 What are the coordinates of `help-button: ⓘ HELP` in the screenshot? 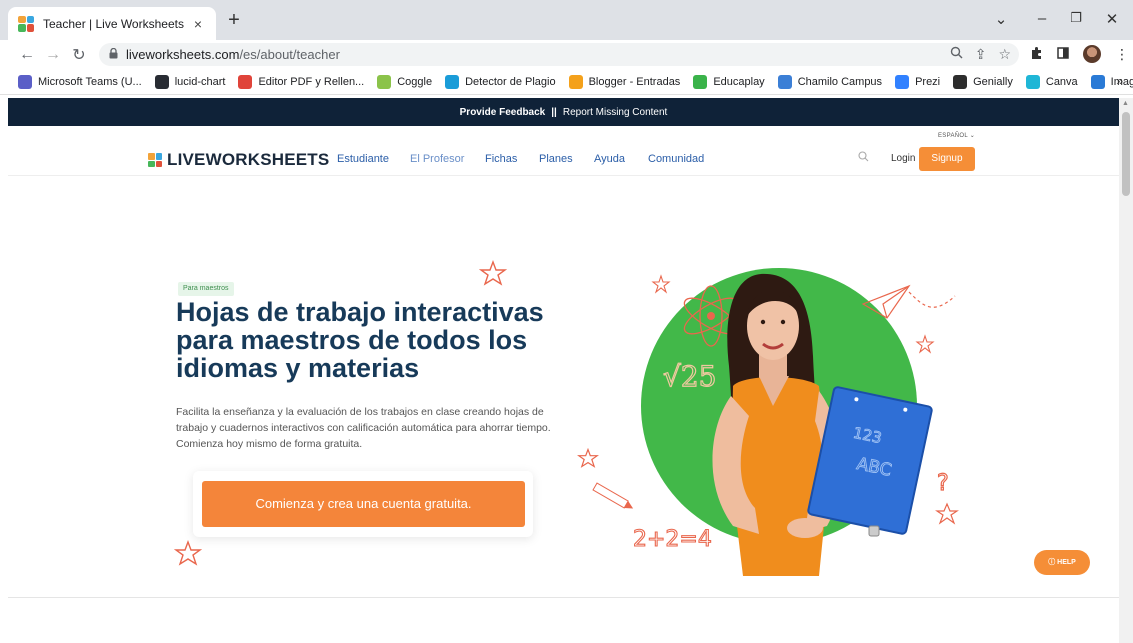 It's located at (1062, 562).